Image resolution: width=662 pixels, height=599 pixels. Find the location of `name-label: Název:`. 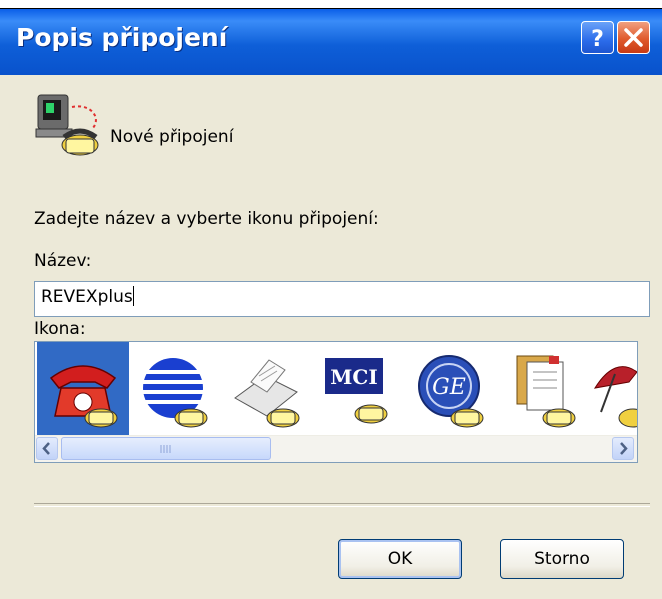

name-label: Název: is located at coordinates (63, 261).